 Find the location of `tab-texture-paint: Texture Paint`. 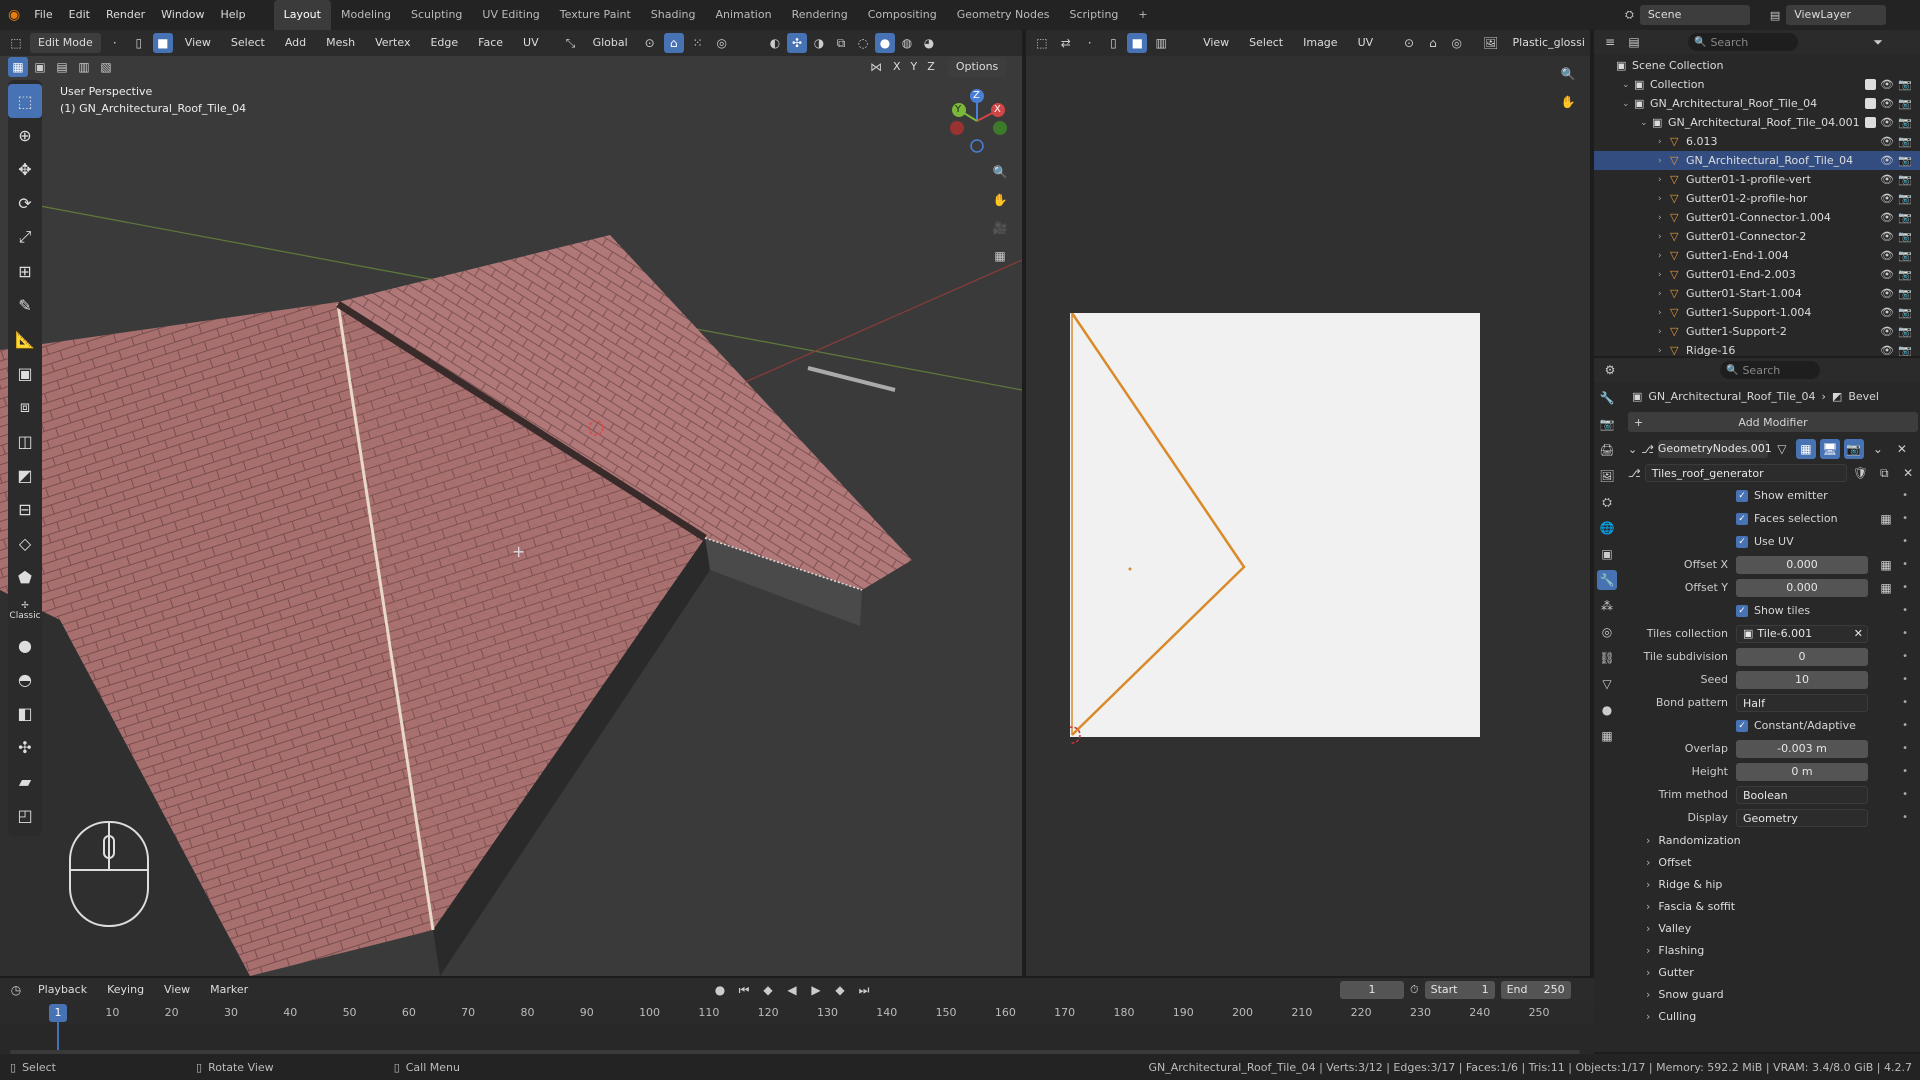

tab-texture-paint: Texture Paint is located at coordinates (595, 15).